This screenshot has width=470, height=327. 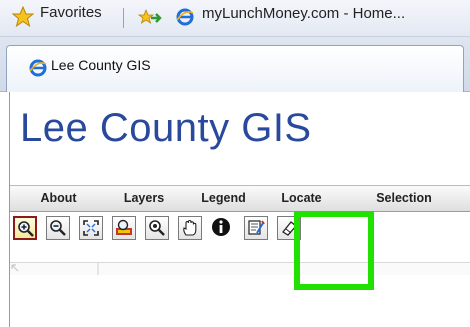 I want to click on identify-button, so click(x=223, y=228).